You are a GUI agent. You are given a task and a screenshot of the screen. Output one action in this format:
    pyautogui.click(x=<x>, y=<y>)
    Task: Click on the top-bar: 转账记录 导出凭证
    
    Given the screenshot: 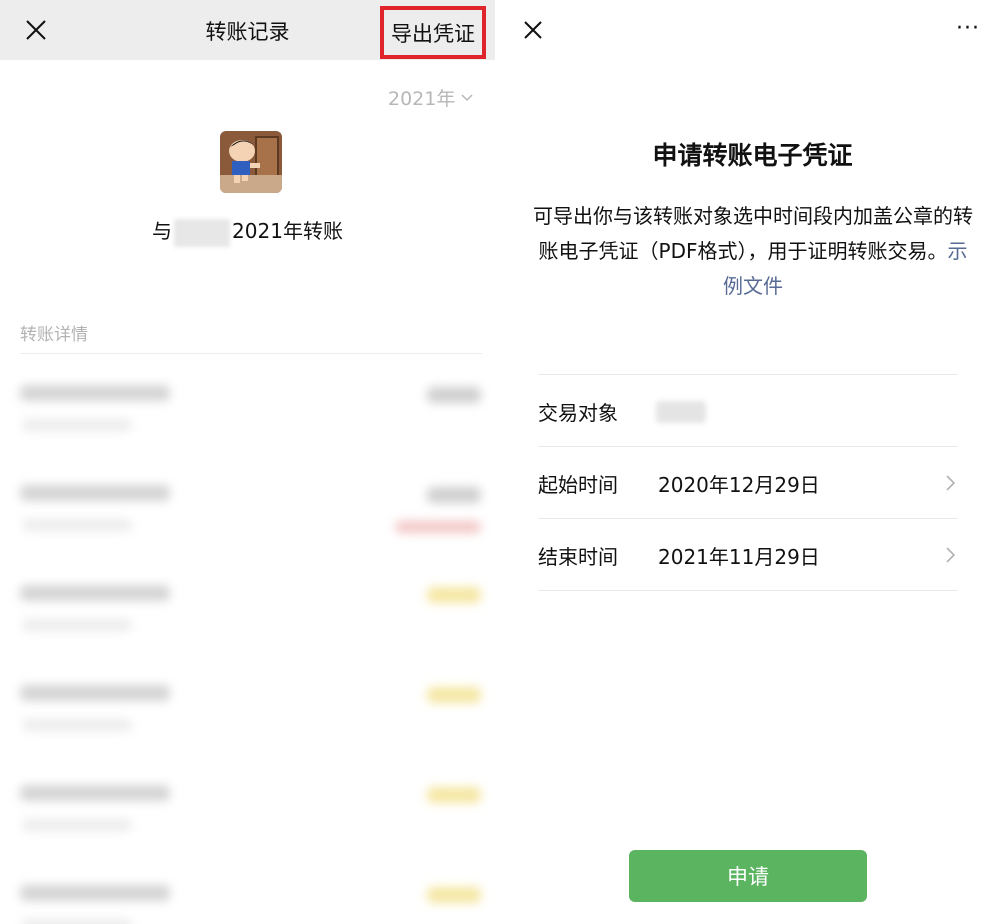 What is the action you would take?
    pyautogui.click(x=247, y=30)
    